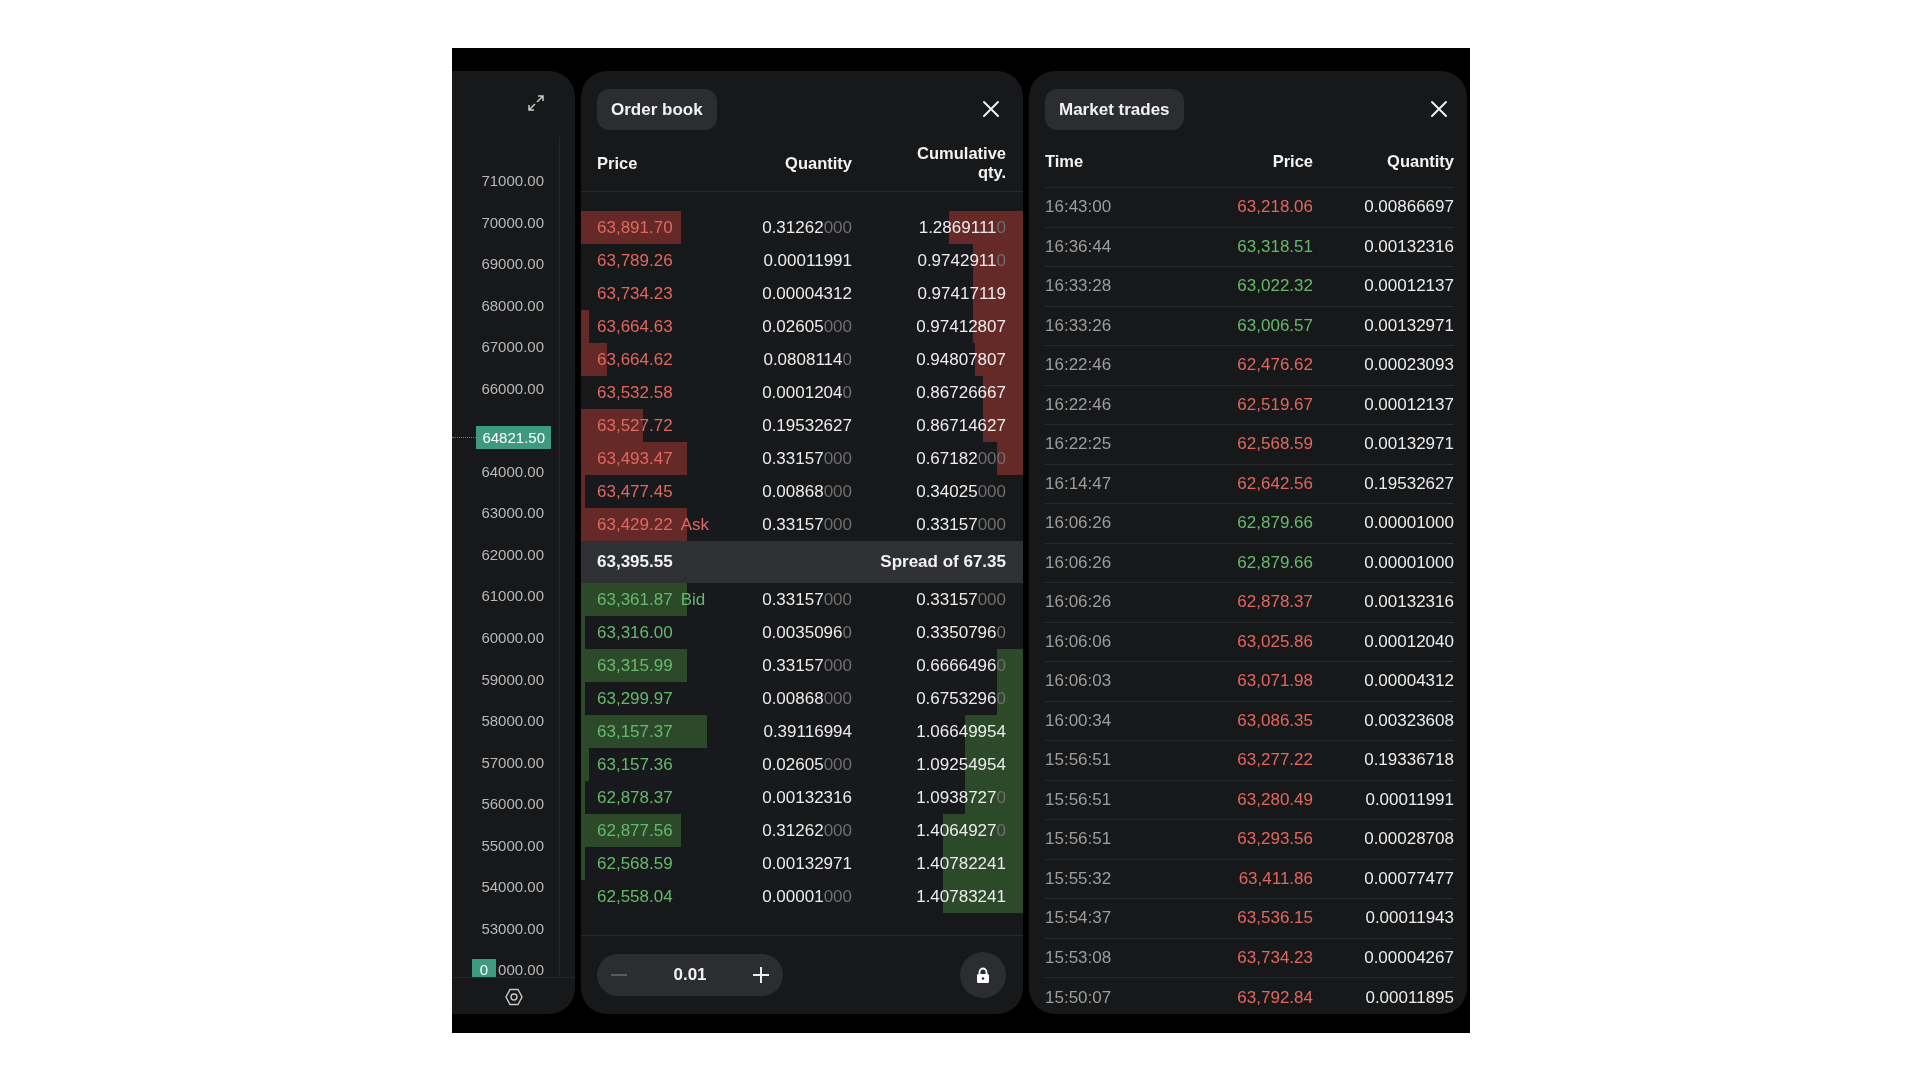 Image resolution: width=1920 pixels, height=1080 pixels. Describe the element at coordinates (1079, 997) in the screenshot. I see `time-cell-text: 15:50:07` at that location.